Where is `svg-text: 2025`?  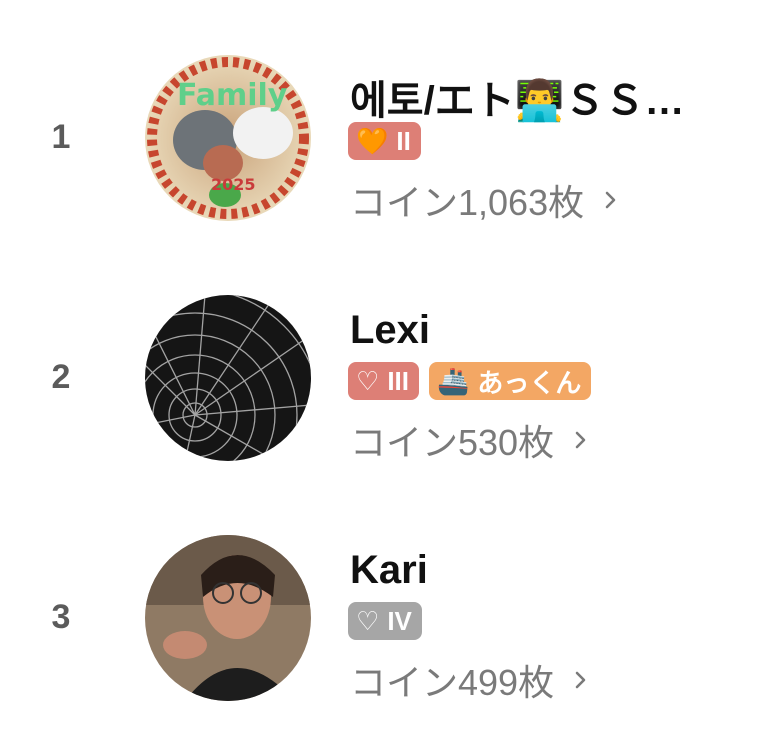
svg-text: 2025 is located at coordinates (233, 184).